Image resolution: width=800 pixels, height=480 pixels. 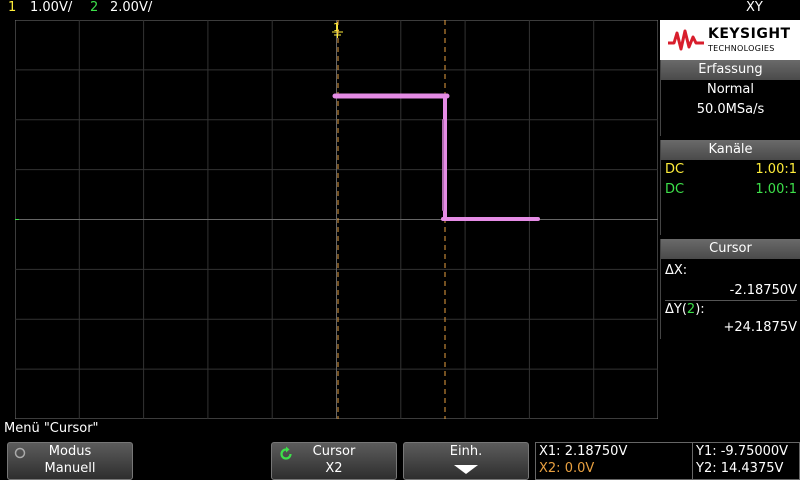 What do you see at coordinates (334, 451) in the screenshot?
I see `softkey-cursor-label: Cursor` at bounding box center [334, 451].